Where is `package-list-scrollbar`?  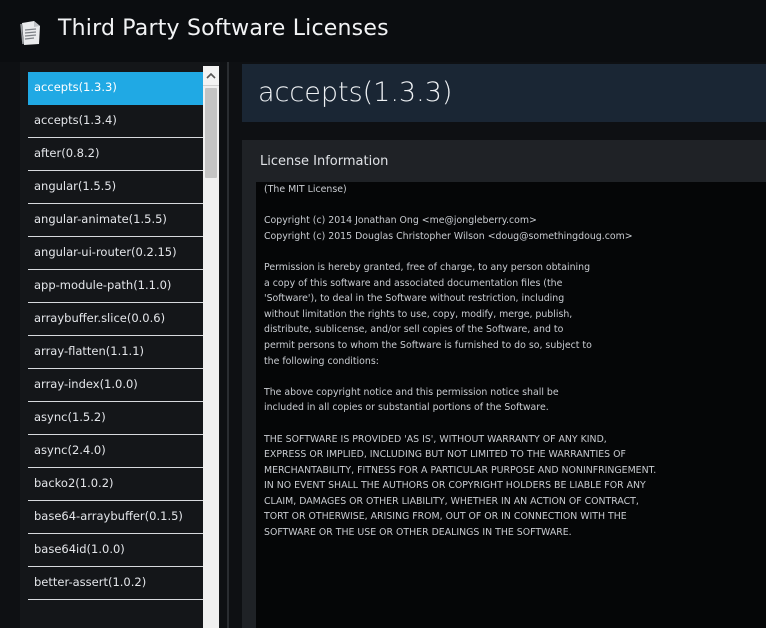
package-list-scrollbar is located at coordinates (211, 347).